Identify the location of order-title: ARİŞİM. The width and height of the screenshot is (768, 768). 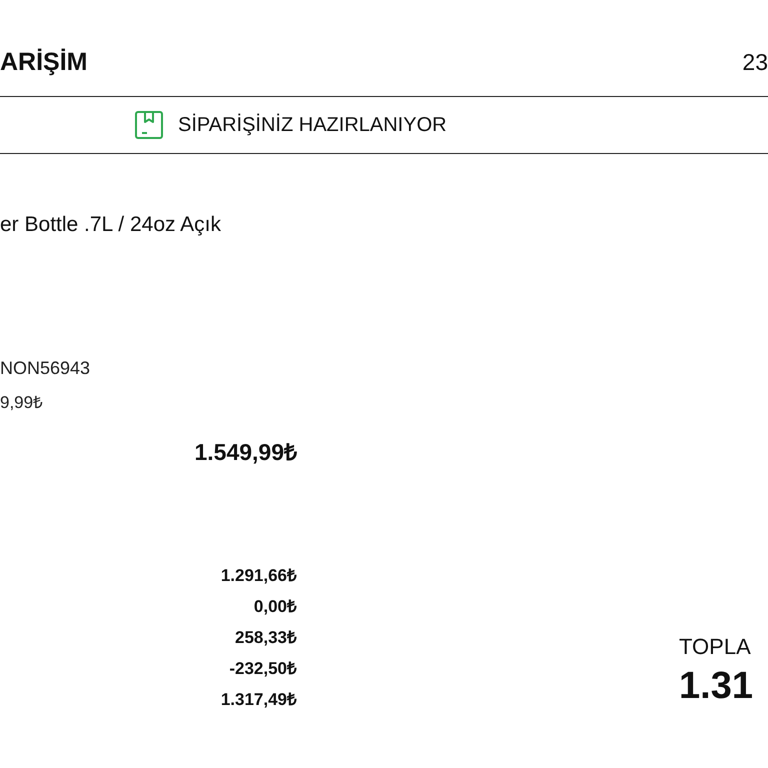
(44, 62).